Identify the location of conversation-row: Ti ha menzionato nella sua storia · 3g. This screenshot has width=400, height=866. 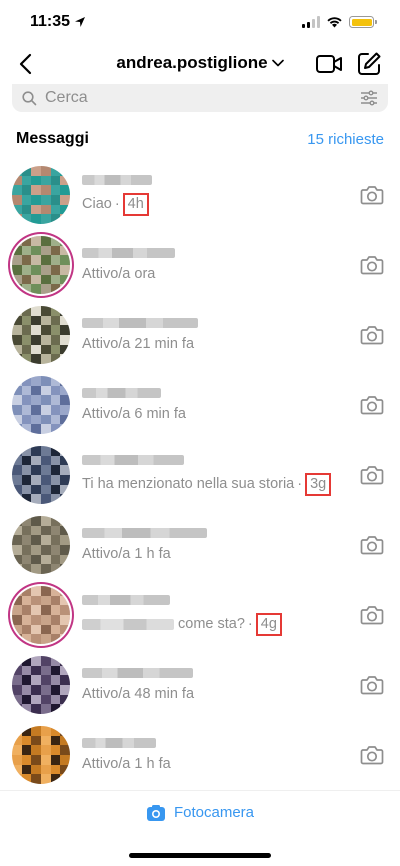
(200, 475).